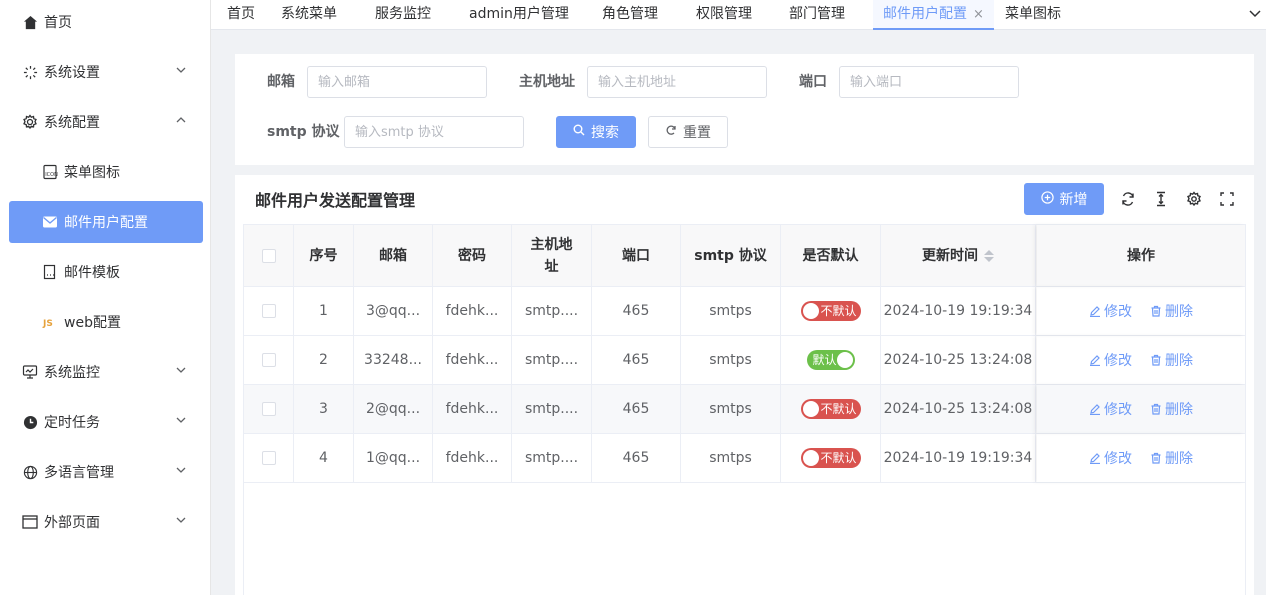  I want to click on sidebar-item-mail-template: 邮件模板, so click(105, 272).